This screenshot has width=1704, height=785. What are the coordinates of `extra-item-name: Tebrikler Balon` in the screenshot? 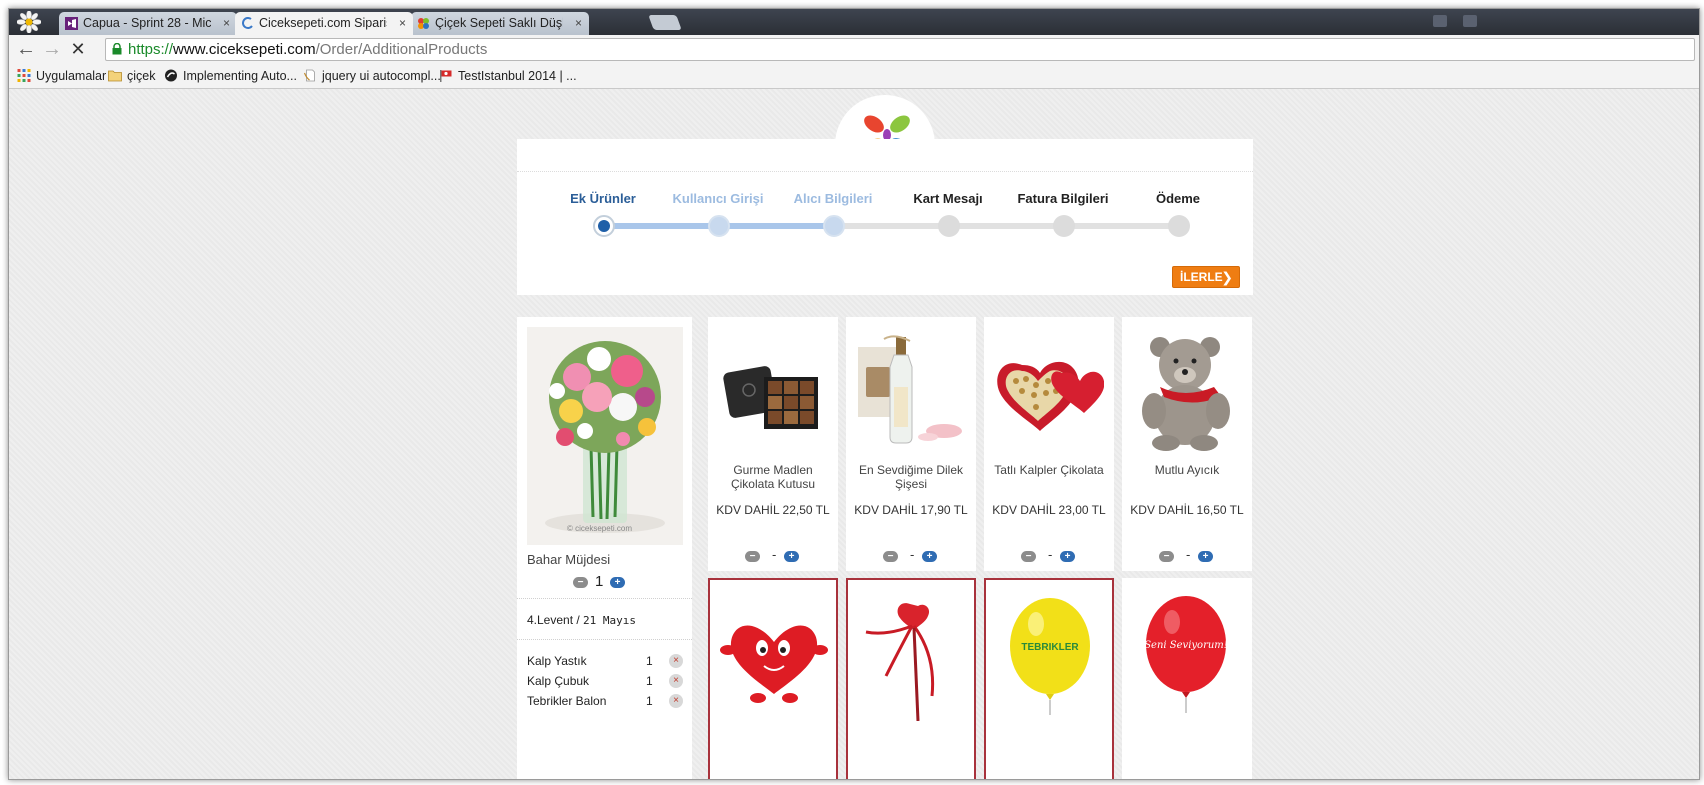 It's located at (567, 701).